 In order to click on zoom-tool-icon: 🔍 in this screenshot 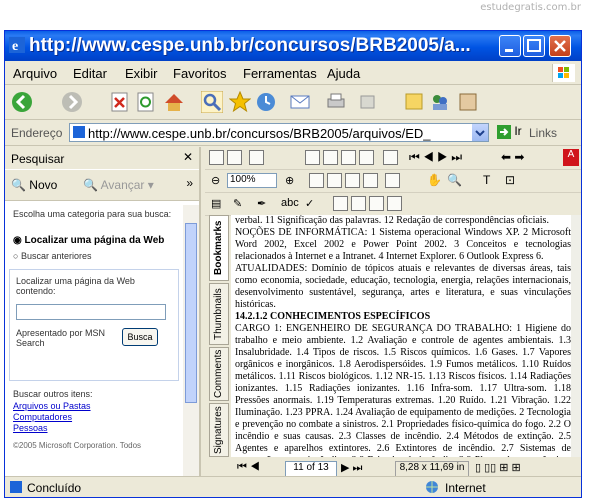, I will do `click(454, 180)`.